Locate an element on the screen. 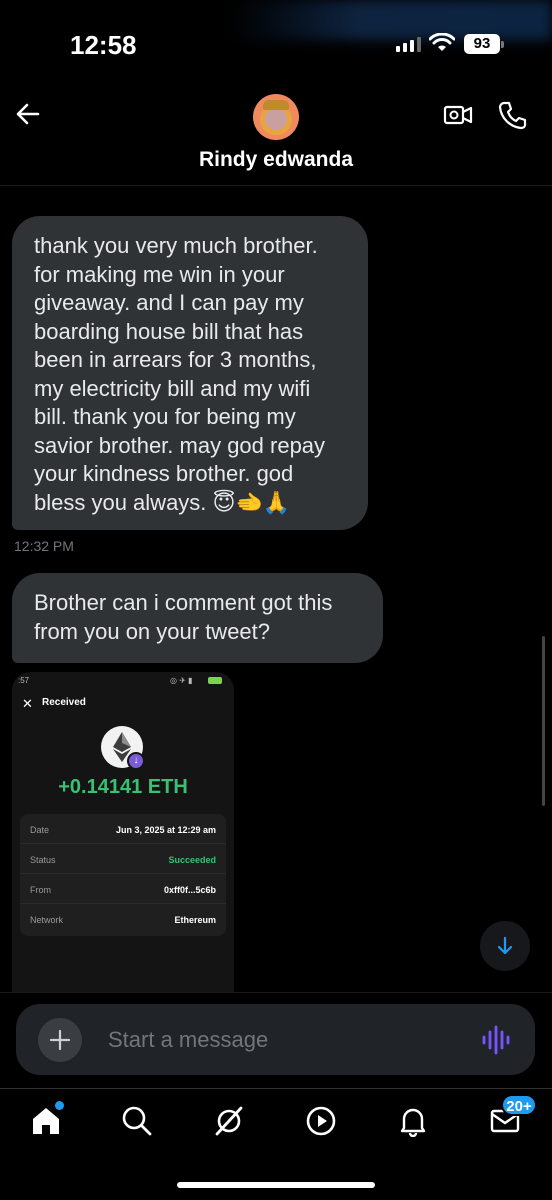 The width and height of the screenshot is (552, 1200). battery-tip is located at coordinates (502, 44).